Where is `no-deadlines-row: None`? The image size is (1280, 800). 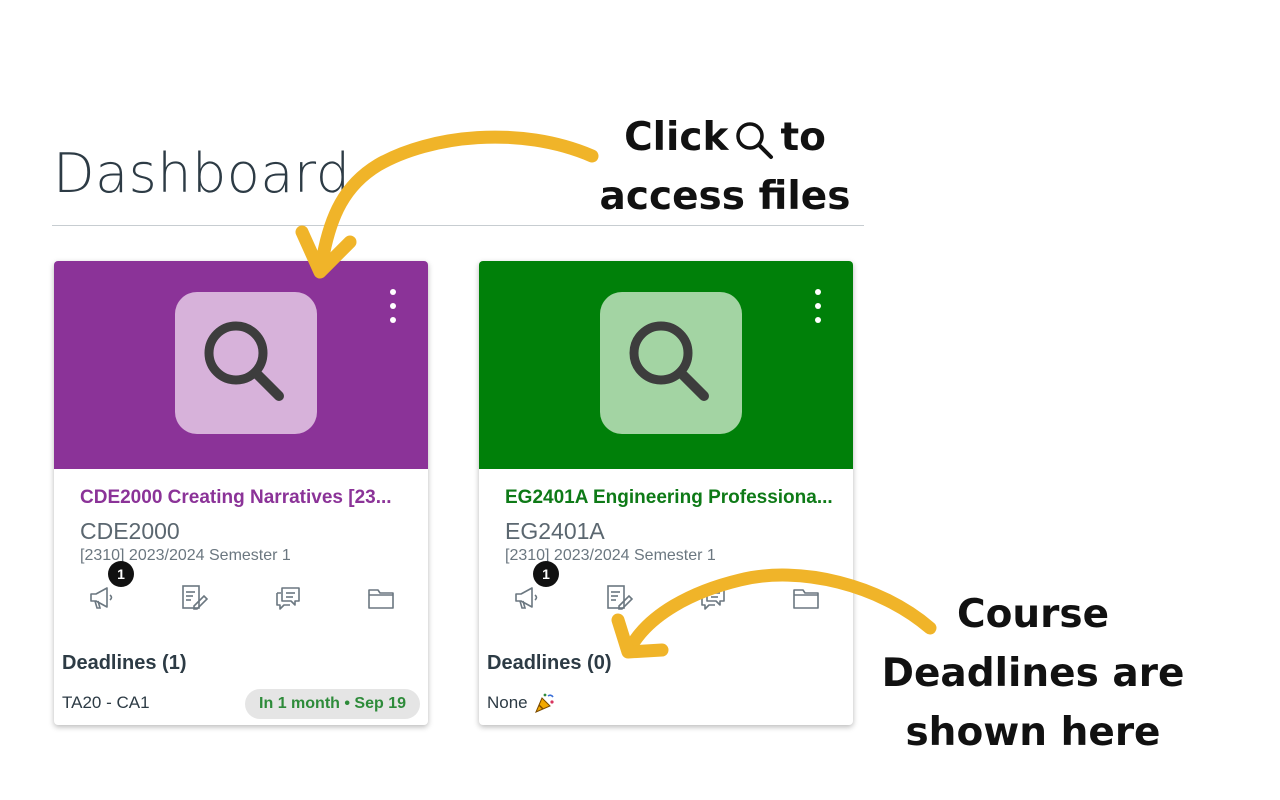
no-deadlines-row: None is located at coordinates (521, 703).